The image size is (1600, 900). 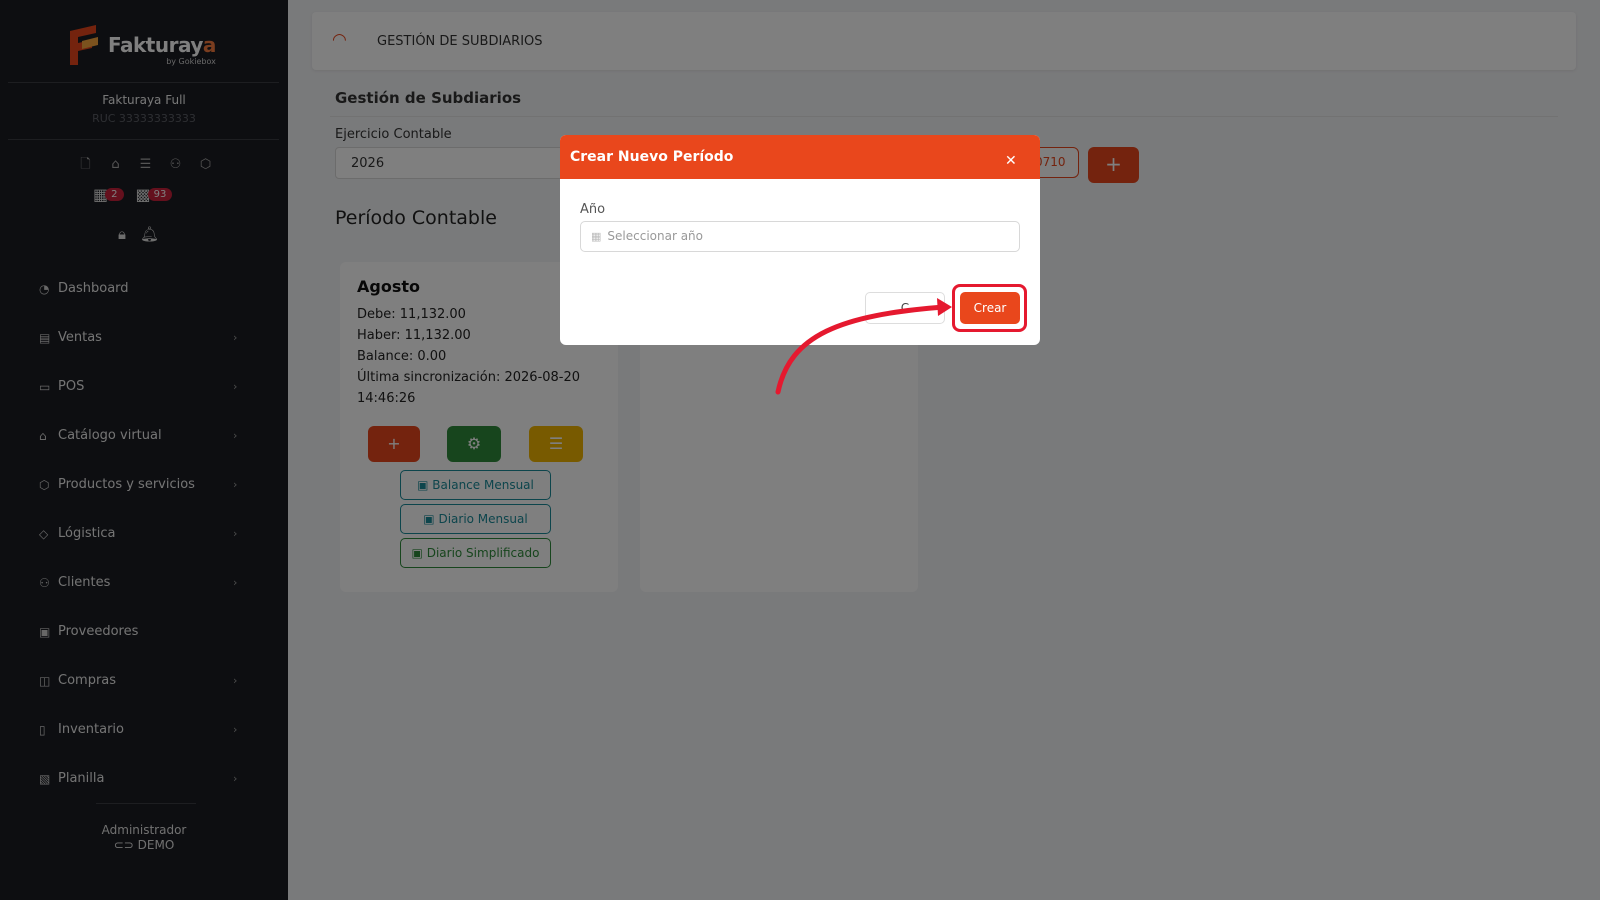 I want to click on cancel-label: C, so click(x=905, y=308).